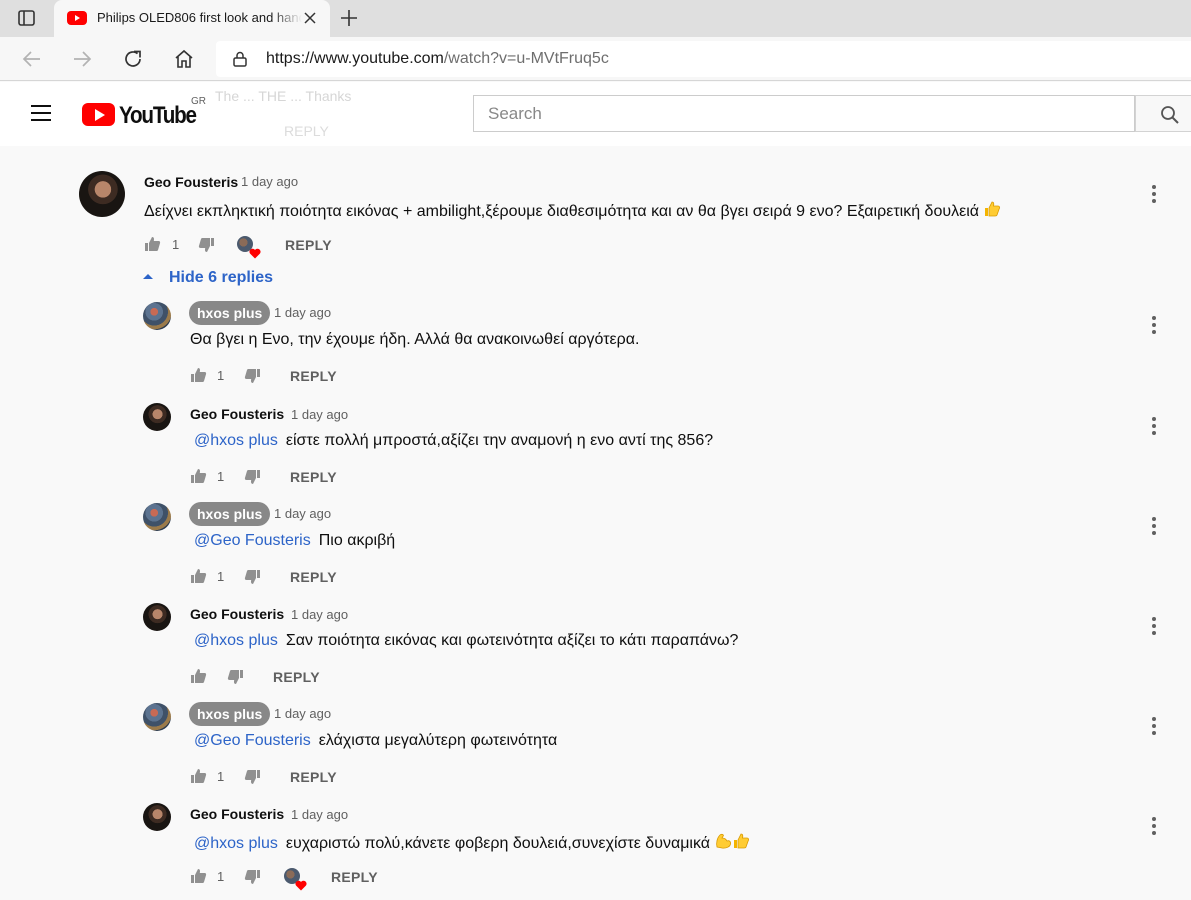  What do you see at coordinates (301, 884) in the screenshot?
I see `heart-icon` at bounding box center [301, 884].